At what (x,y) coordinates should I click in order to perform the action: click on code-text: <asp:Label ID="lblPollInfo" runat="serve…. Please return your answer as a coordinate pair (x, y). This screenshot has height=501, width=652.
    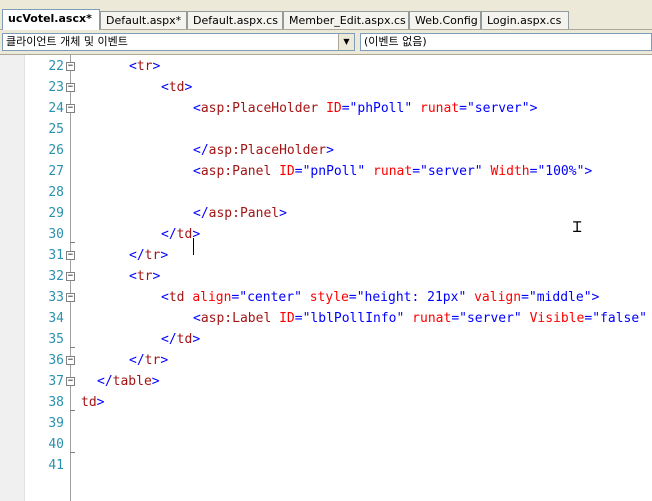
    Looking at the image, I should click on (420, 318).